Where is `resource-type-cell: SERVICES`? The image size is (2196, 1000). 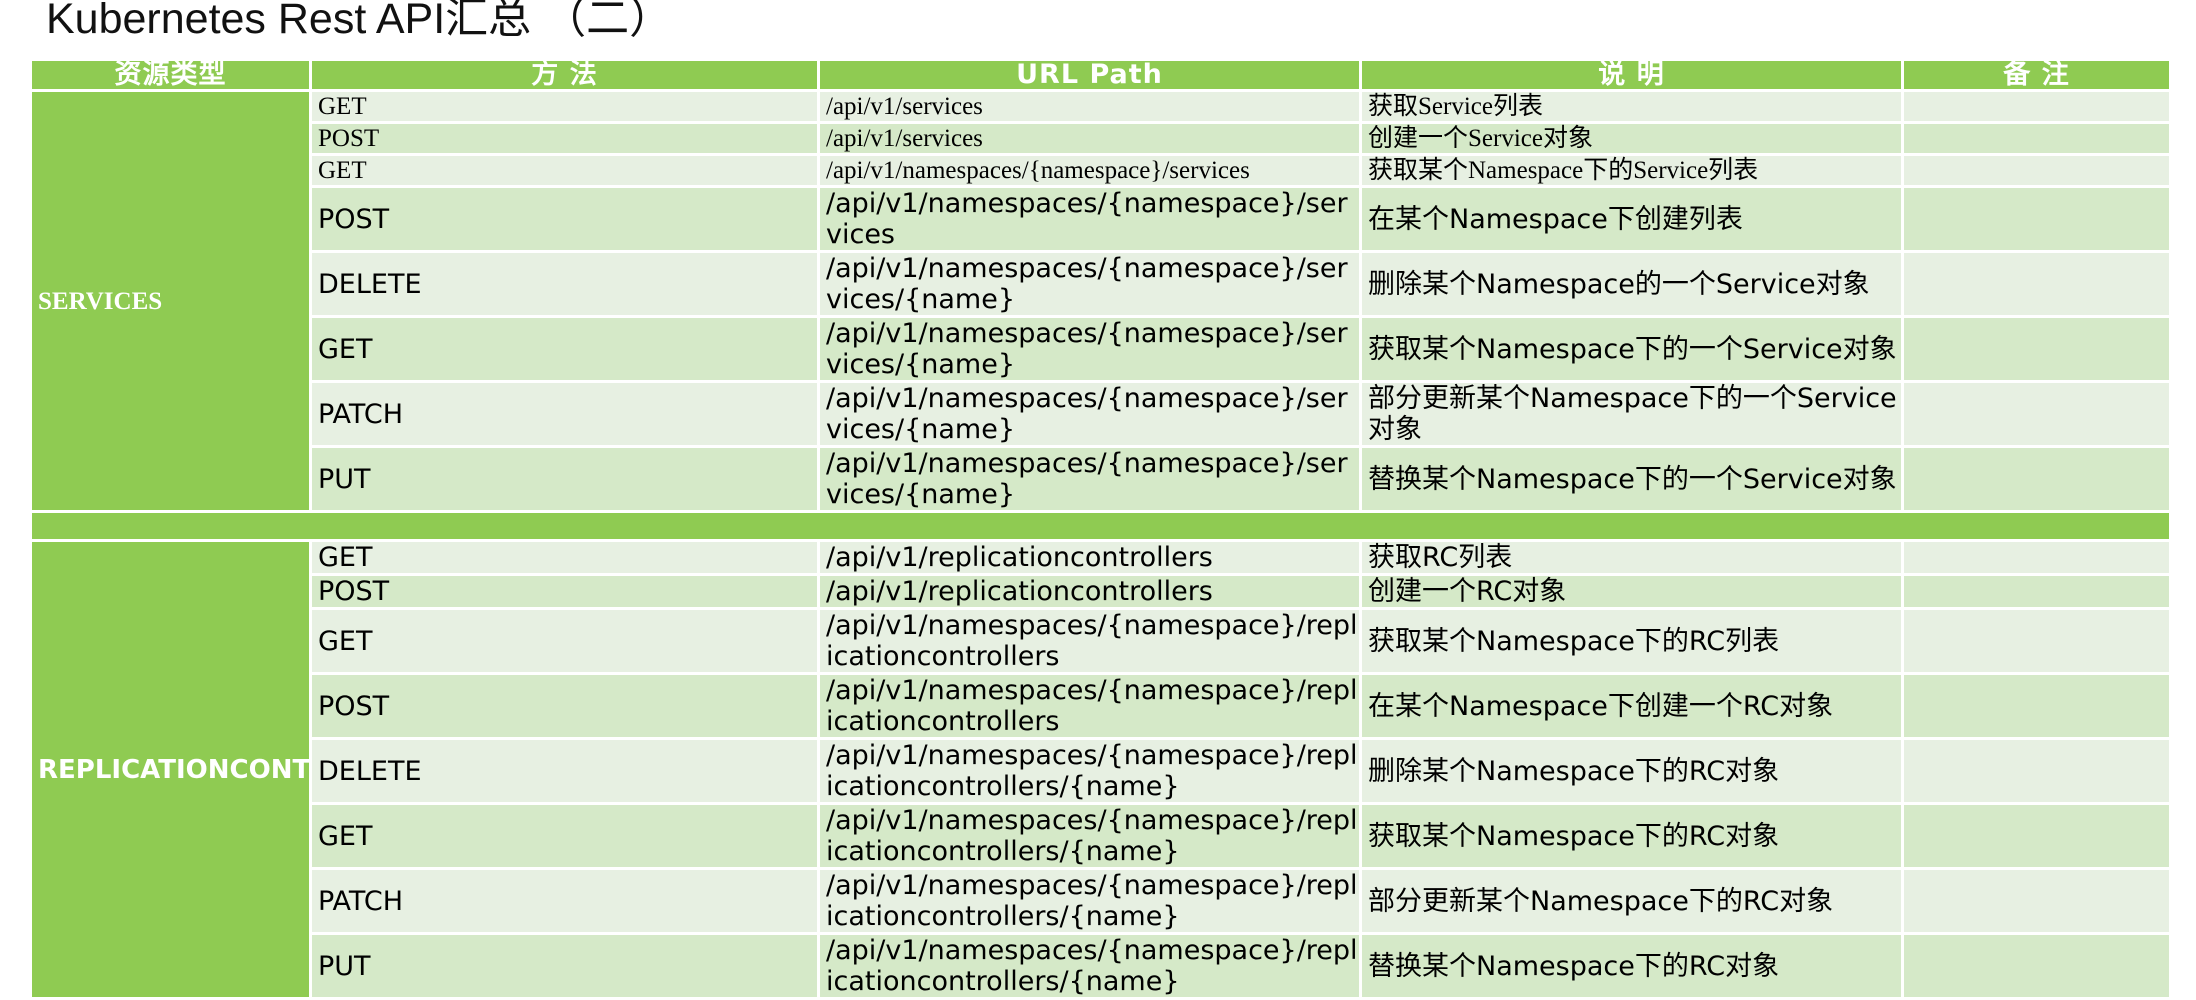 resource-type-cell: SERVICES is located at coordinates (170, 301).